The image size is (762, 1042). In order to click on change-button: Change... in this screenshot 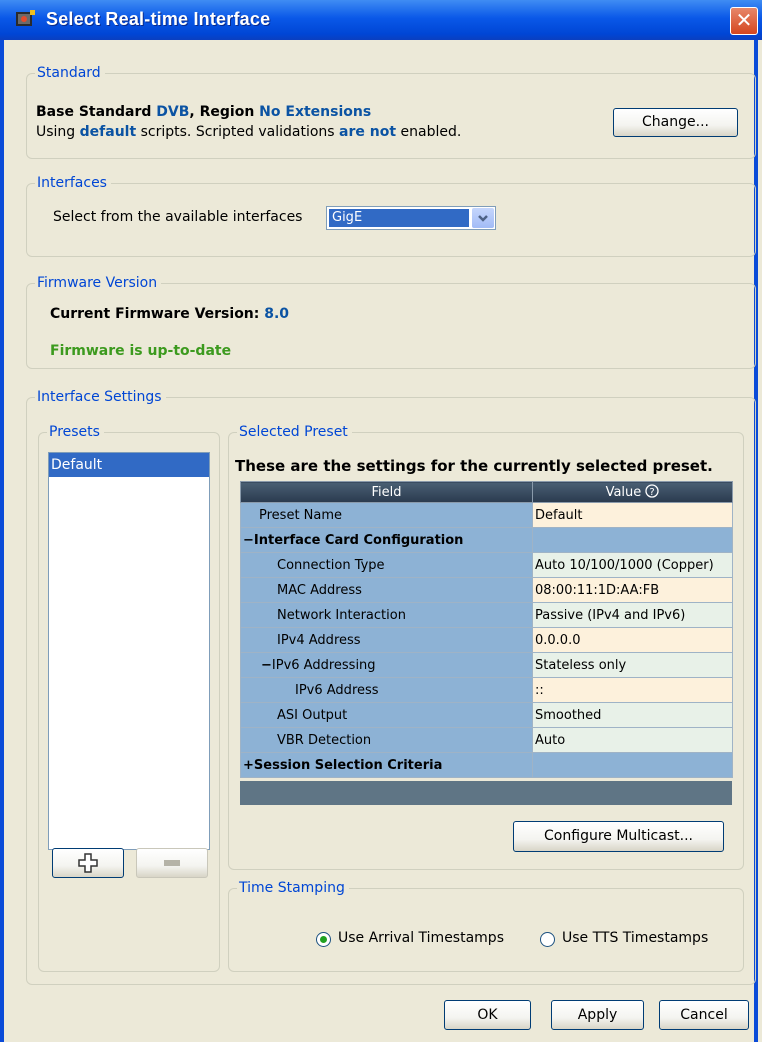, I will do `click(675, 122)`.